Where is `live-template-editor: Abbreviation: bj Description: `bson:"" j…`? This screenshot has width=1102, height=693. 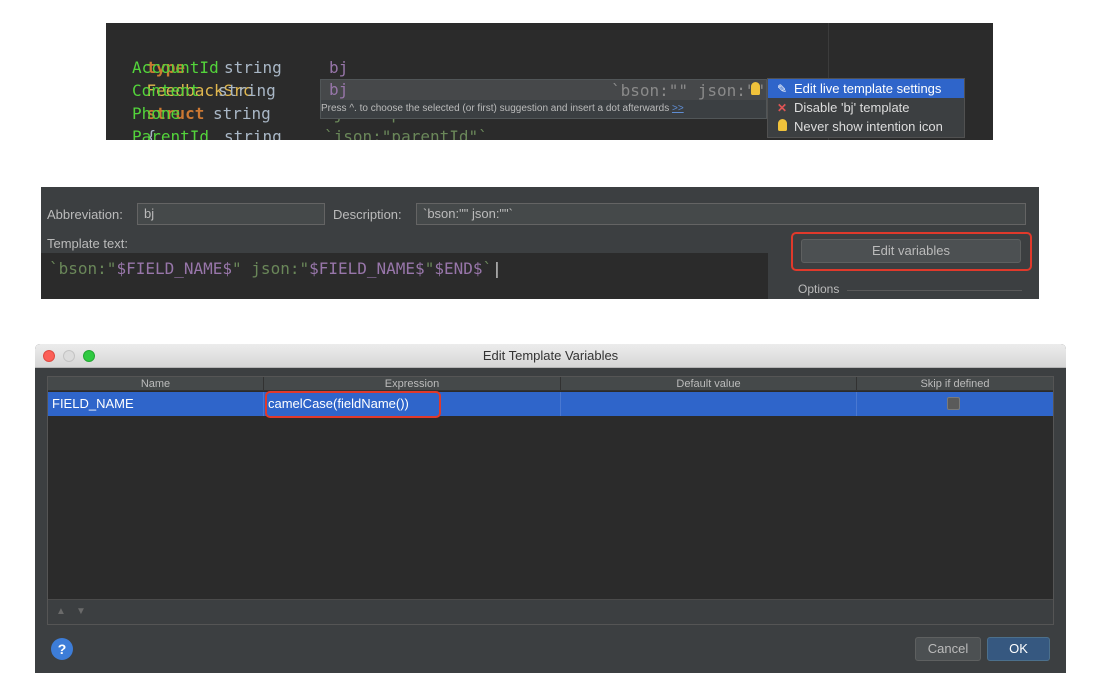
live-template-editor: Abbreviation: bj Description: `bson:"" j… is located at coordinates (540, 243).